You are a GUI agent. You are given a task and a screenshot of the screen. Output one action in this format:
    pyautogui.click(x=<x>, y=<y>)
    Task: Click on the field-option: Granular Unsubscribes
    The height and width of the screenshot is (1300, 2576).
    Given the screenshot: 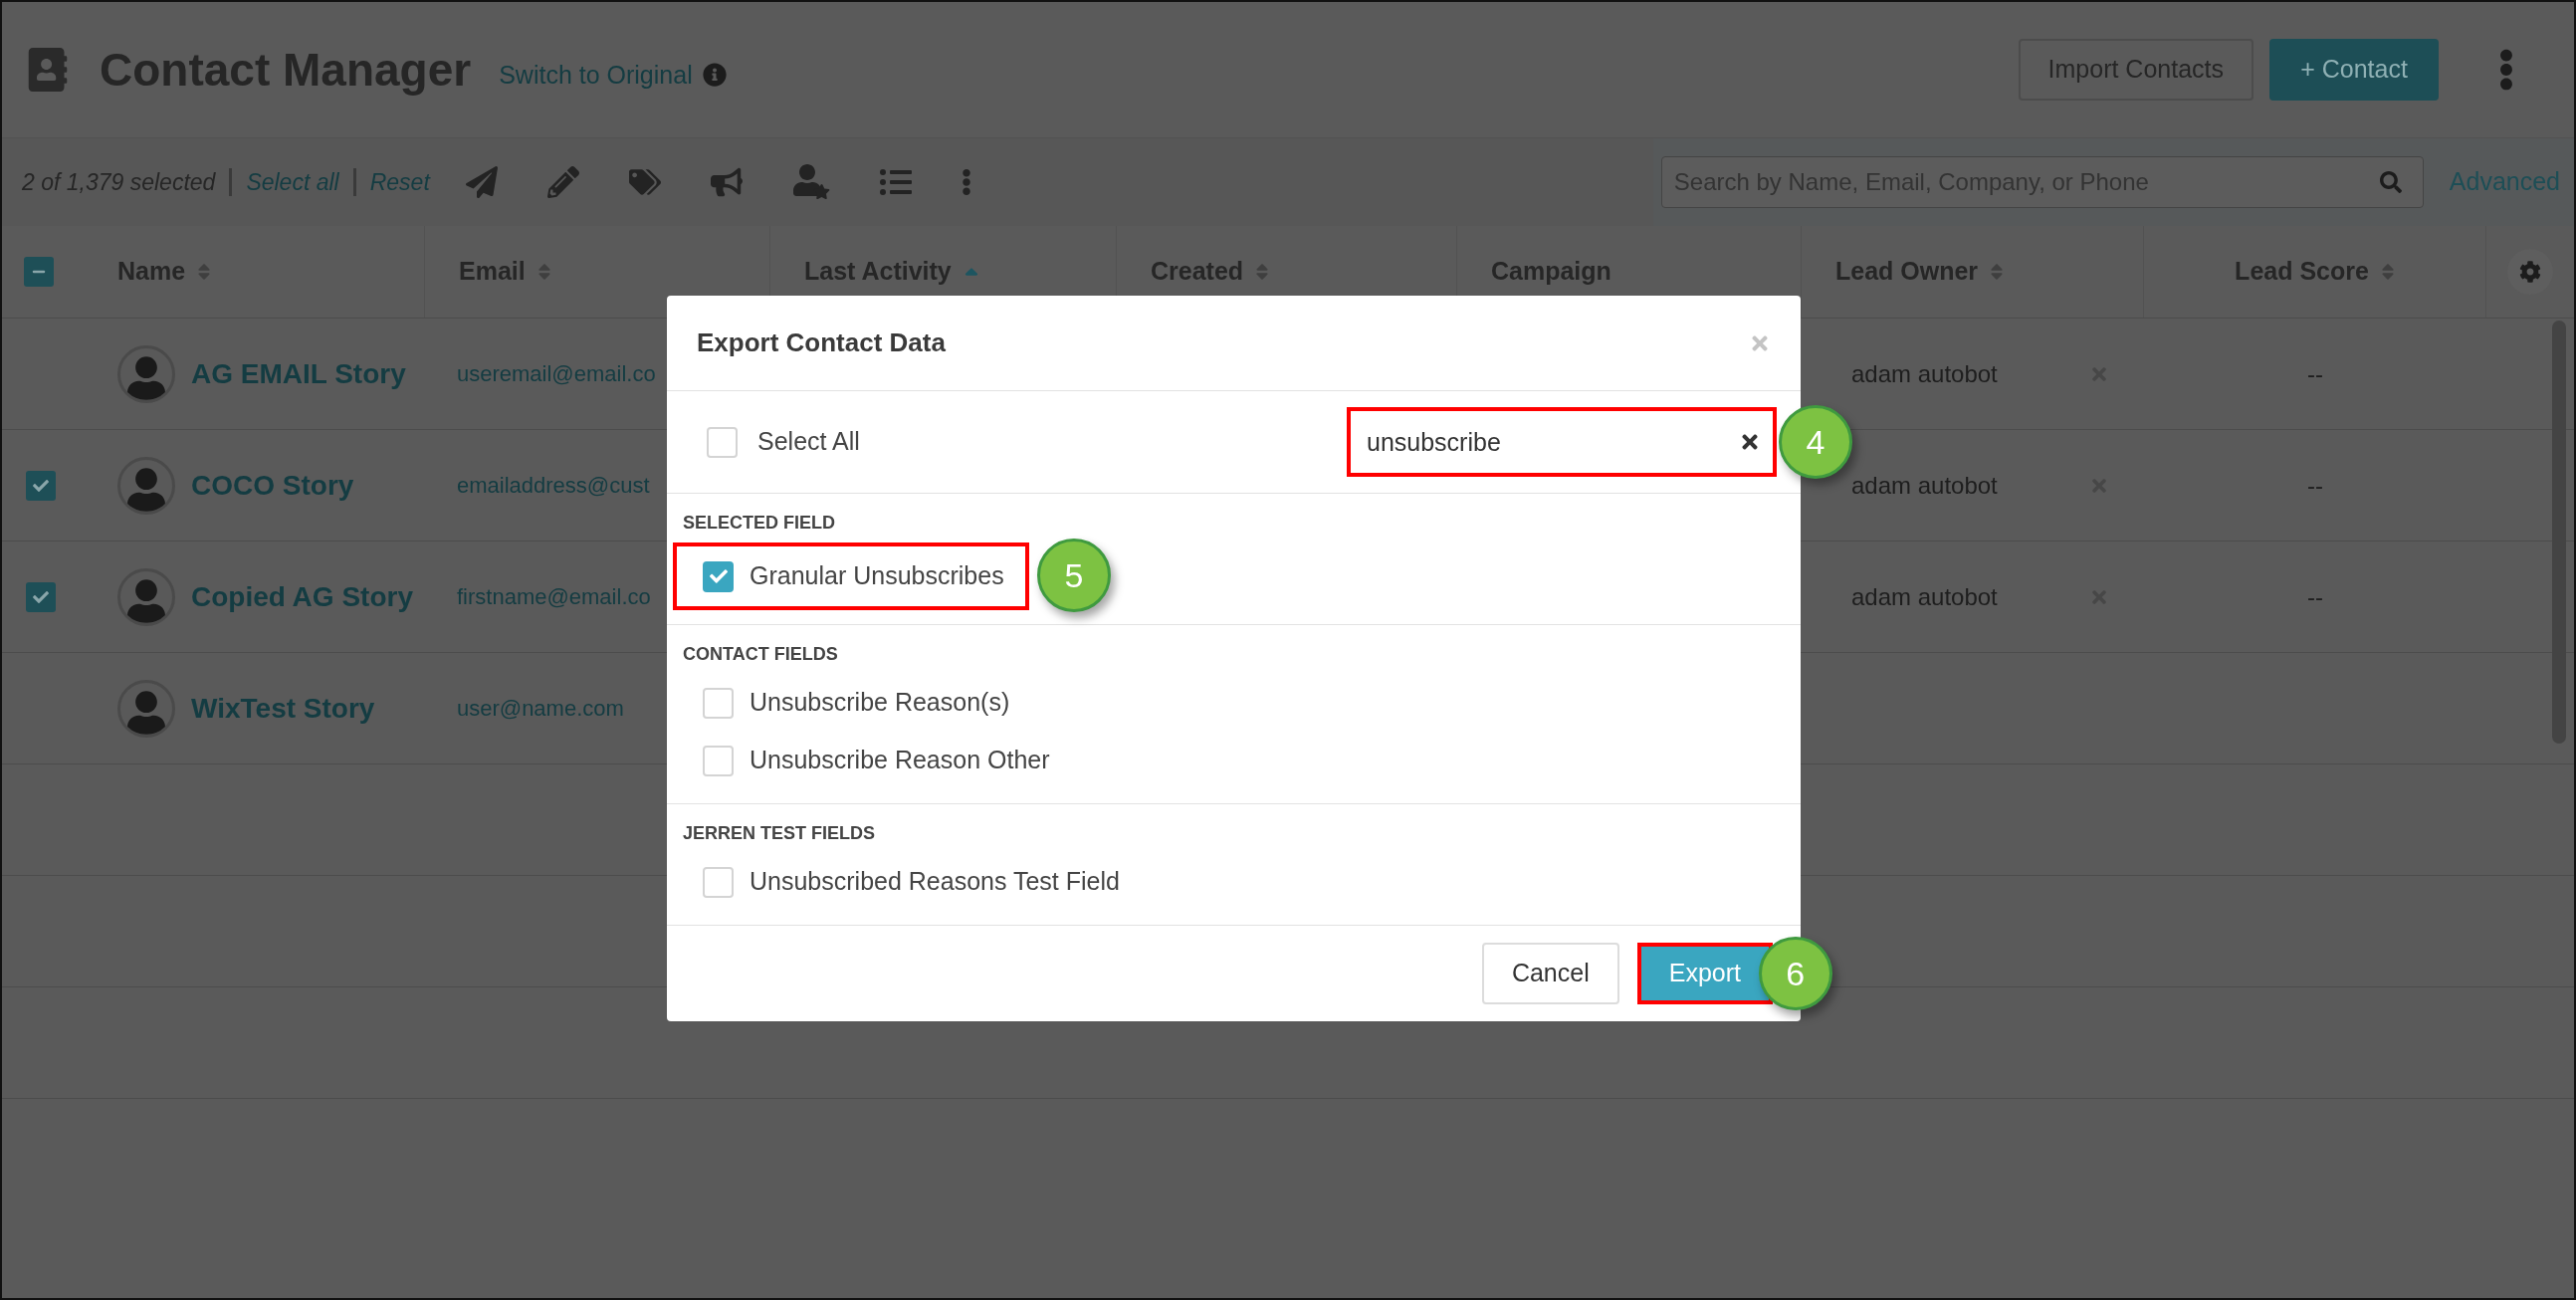 What is the action you would take?
    pyautogui.click(x=851, y=576)
    